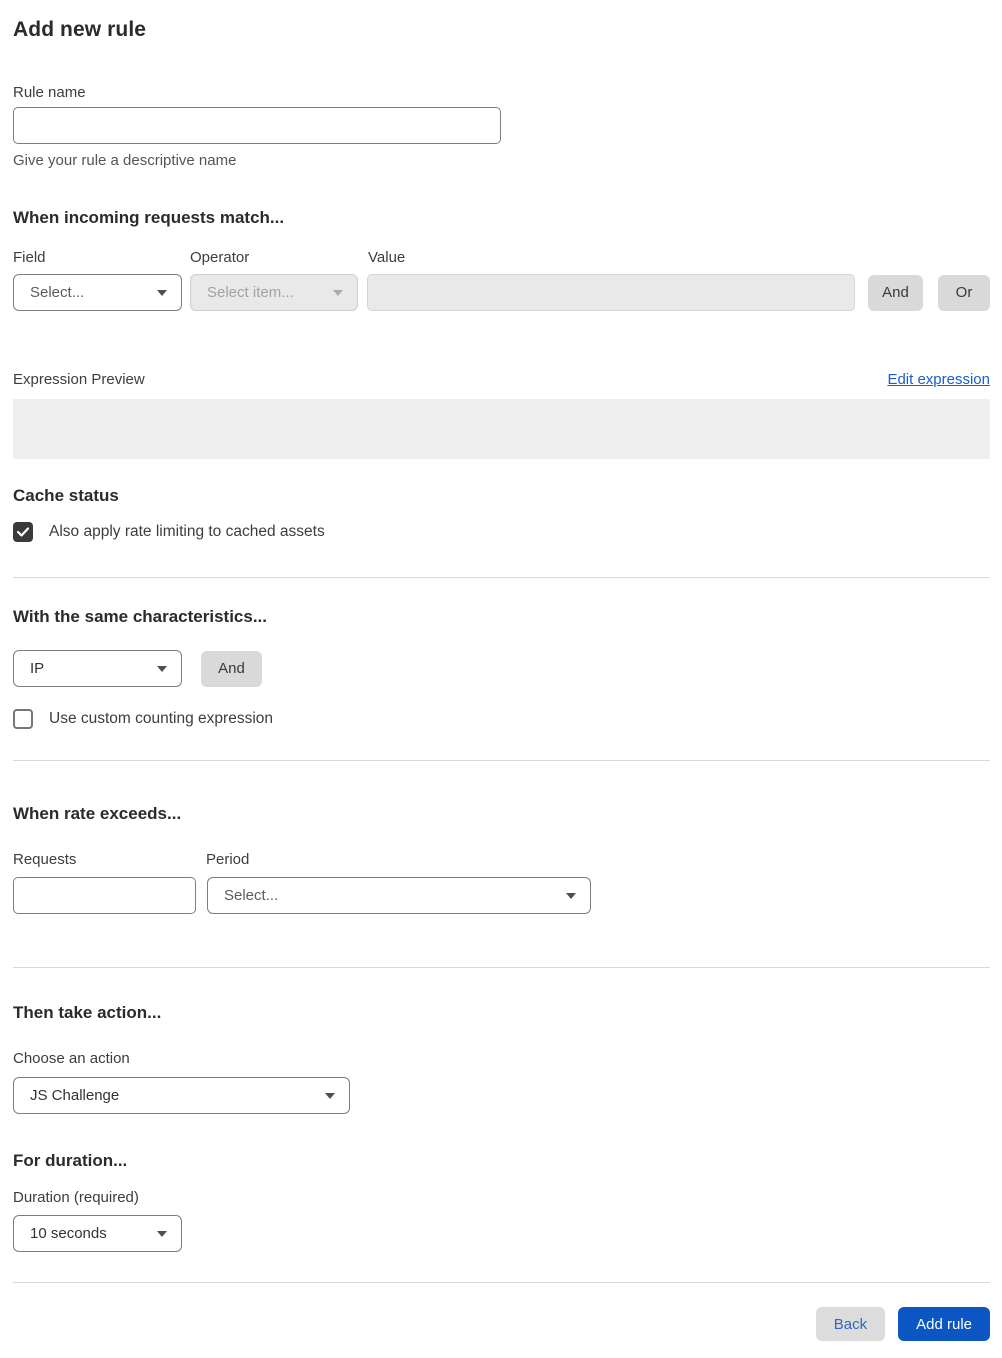  I want to click on duration-select: 10 seconds, so click(97, 1233).